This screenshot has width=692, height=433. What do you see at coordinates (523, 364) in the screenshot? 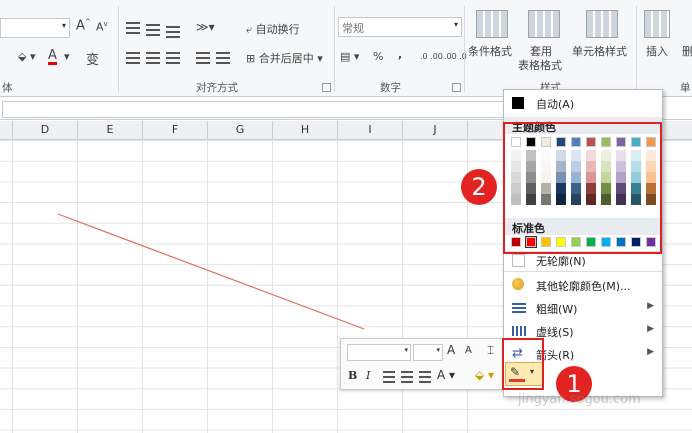
I see `highlight-outline-button` at bounding box center [523, 364].